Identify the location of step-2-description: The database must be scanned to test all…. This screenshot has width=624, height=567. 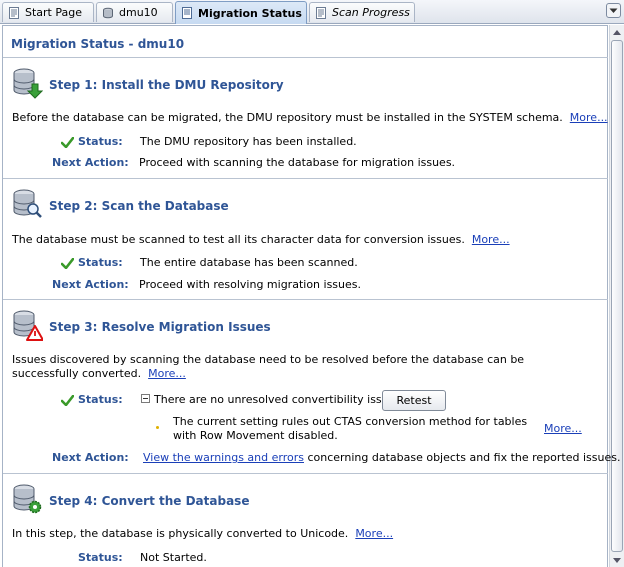
(261, 239).